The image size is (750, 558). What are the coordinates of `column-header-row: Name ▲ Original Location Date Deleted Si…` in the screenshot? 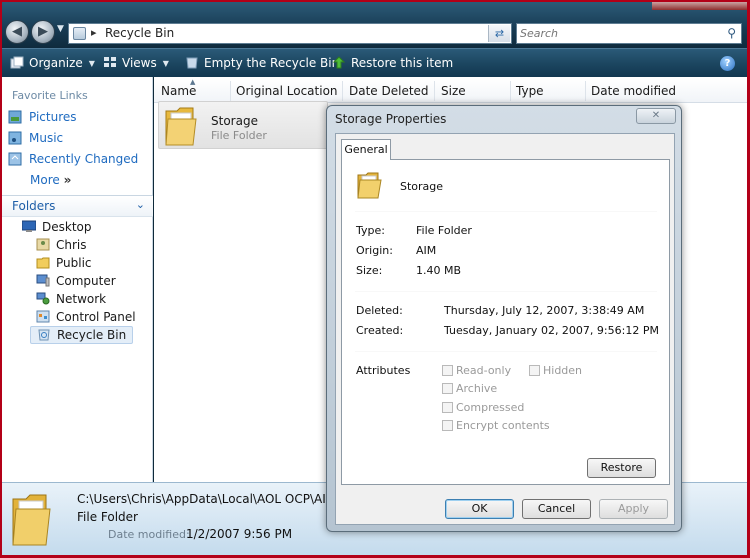 It's located at (450, 90).